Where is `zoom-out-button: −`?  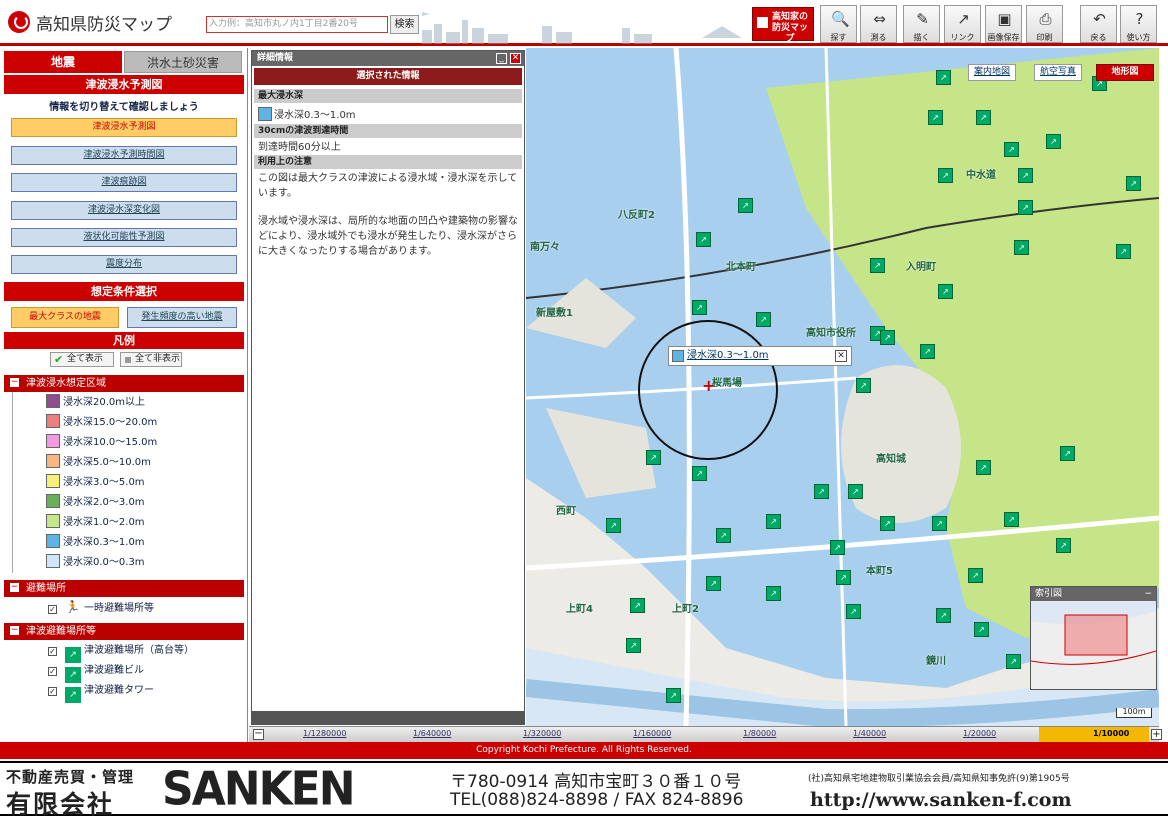
zoom-out-button: − is located at coordinates (258, 734).